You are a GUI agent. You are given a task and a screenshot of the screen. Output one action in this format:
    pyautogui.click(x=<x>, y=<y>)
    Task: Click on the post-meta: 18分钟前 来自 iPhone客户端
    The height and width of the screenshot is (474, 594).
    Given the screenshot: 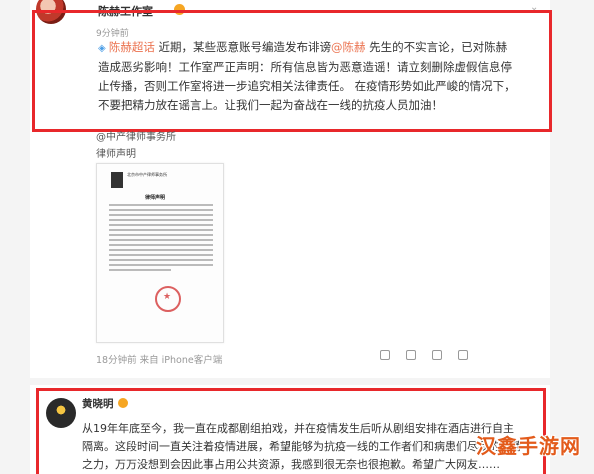 What is the action you would take?
    pyautogui.click(x=159, y=360)
    